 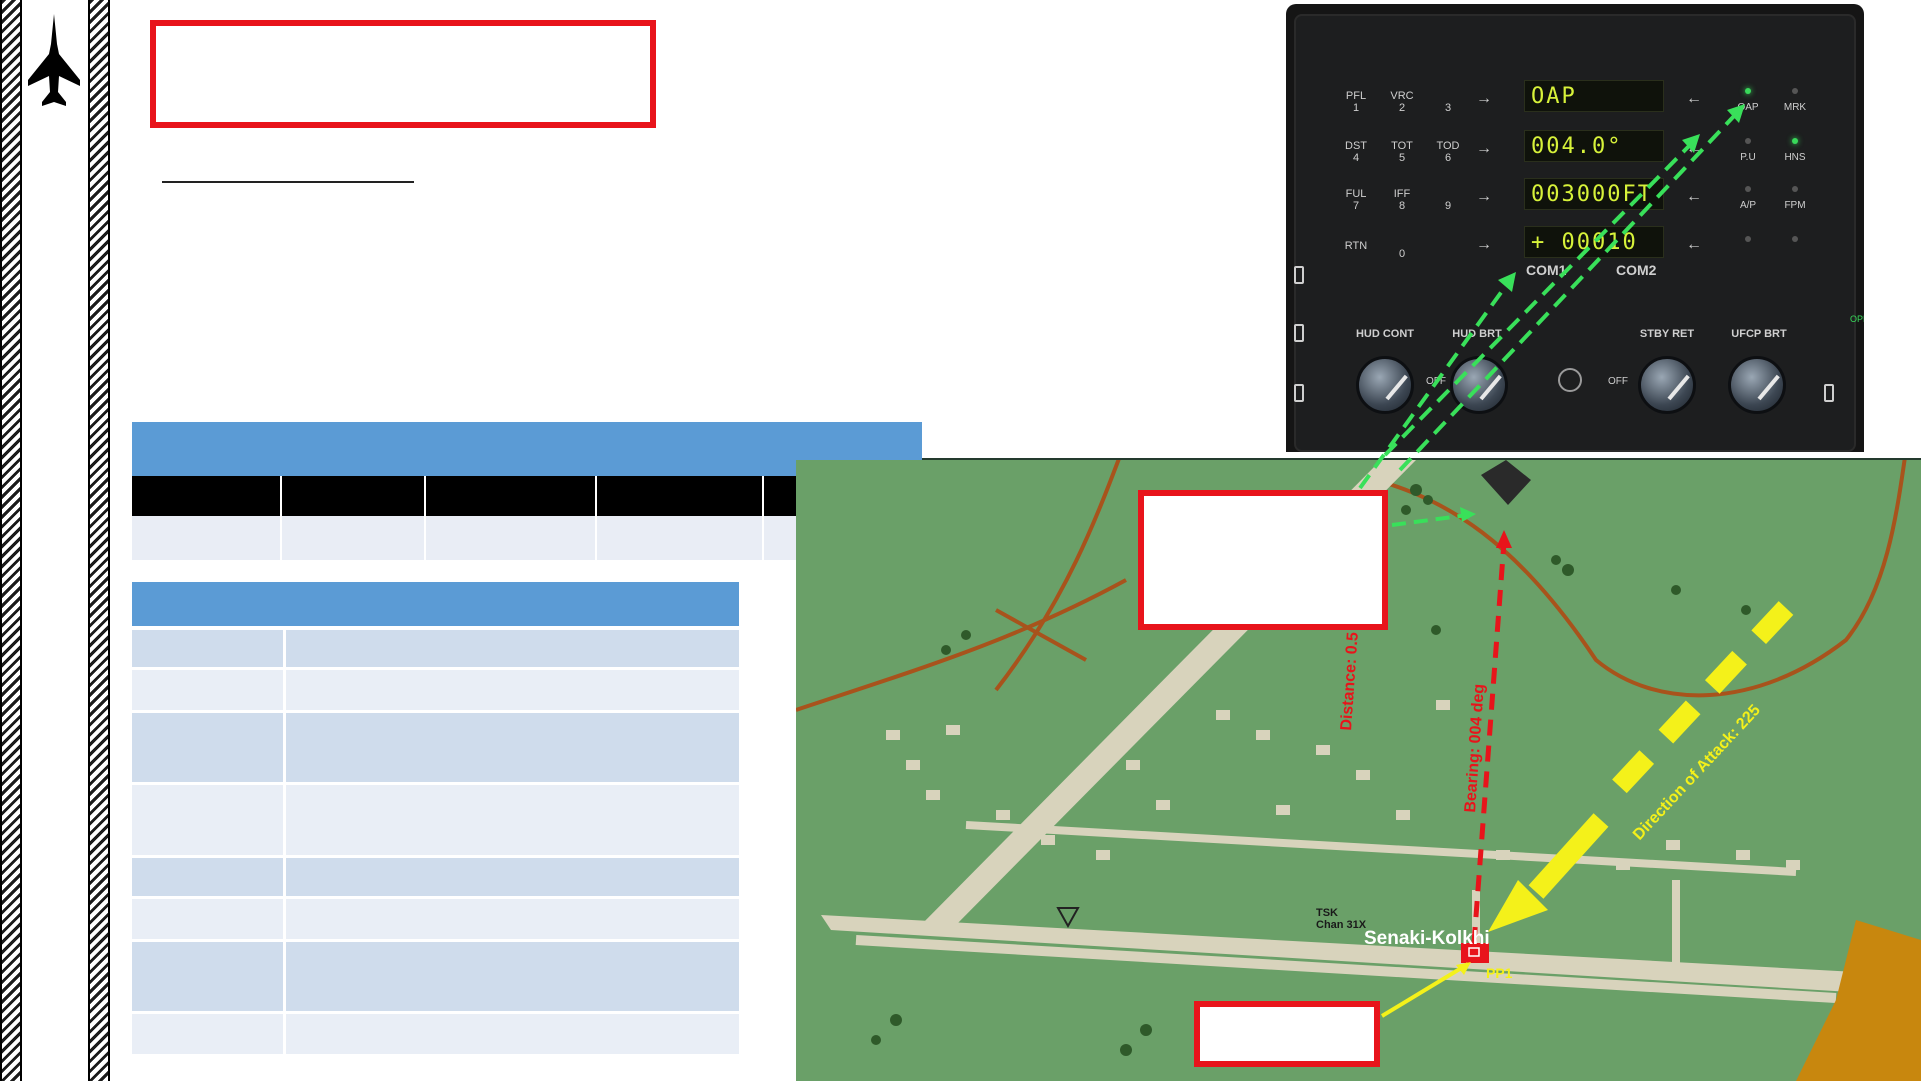 What do you see at coordinates (1385, 385) in the screenshot?
I see `hud-cont-knob` at bounding box center [1385, 385].